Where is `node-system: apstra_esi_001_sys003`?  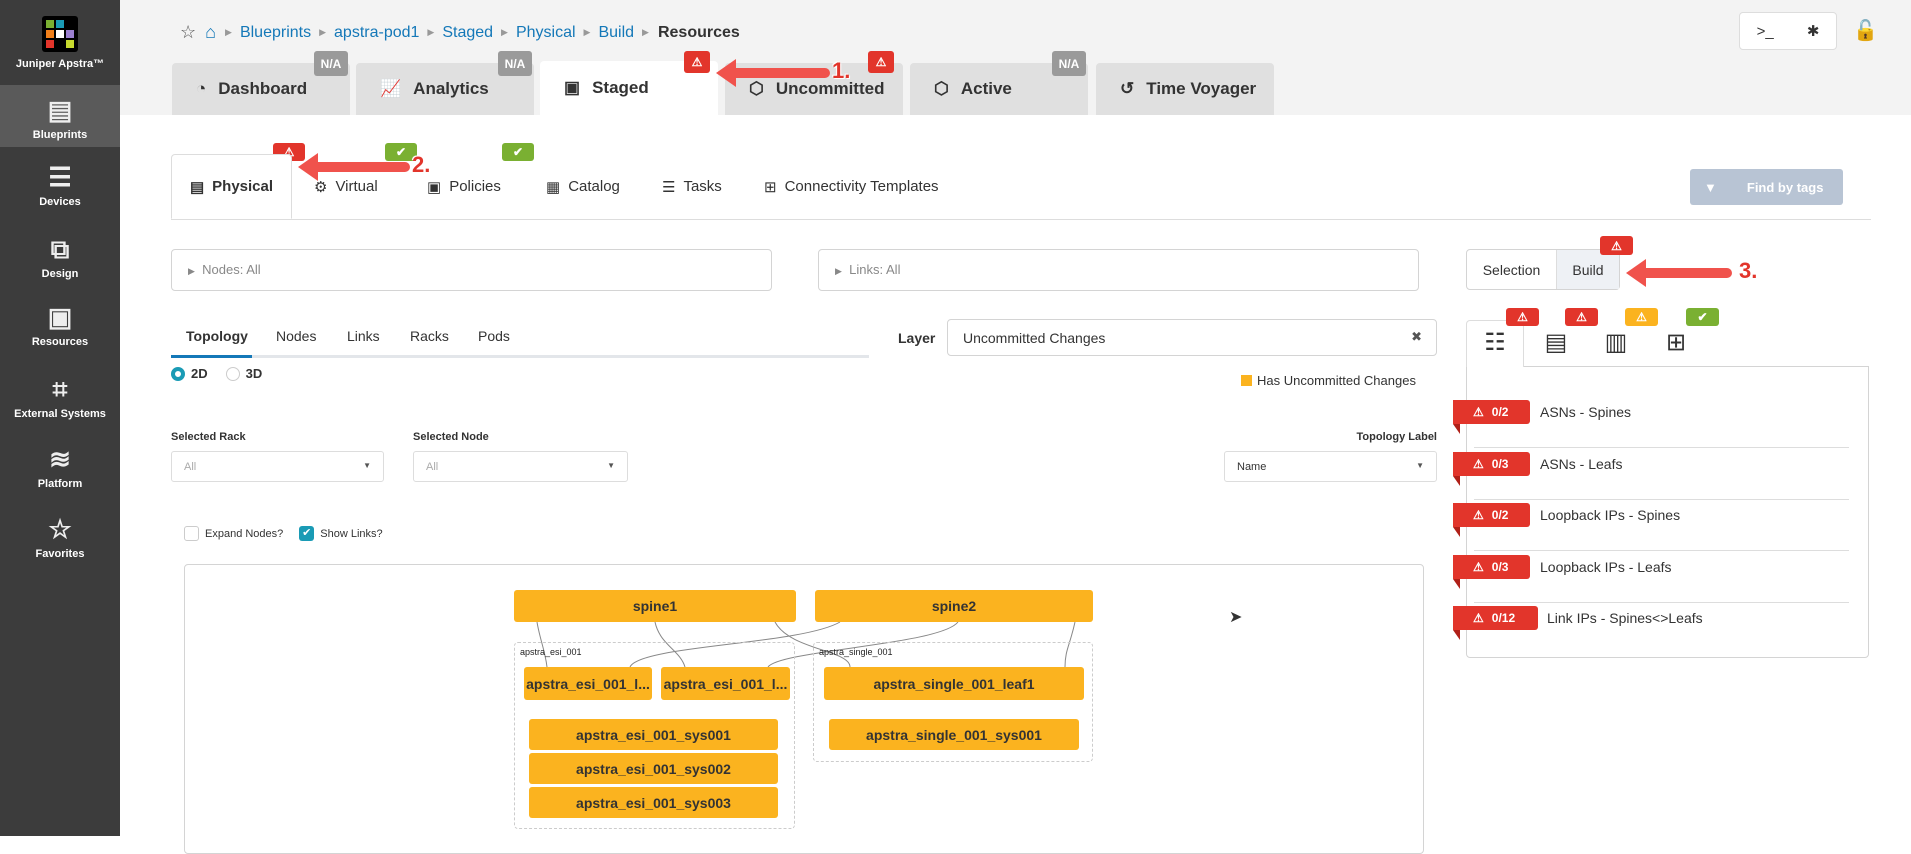
node-system: apstra_esi_001_sys003 is located at coordinates (653, 802).